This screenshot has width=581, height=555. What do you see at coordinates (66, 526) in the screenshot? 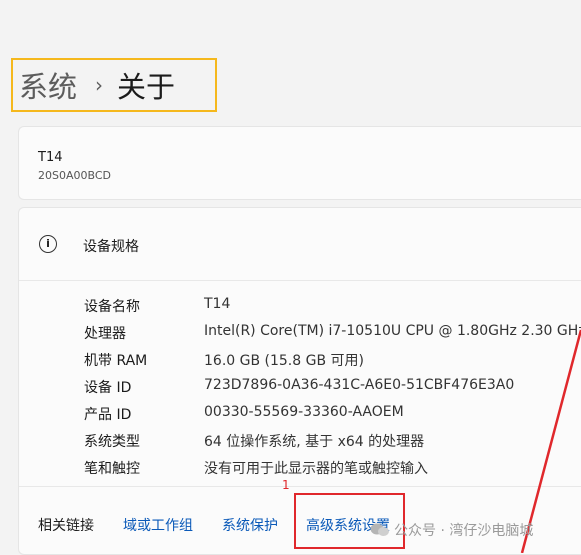
I see `related-links-title: 相关链接` at bounding box center [66, 526].